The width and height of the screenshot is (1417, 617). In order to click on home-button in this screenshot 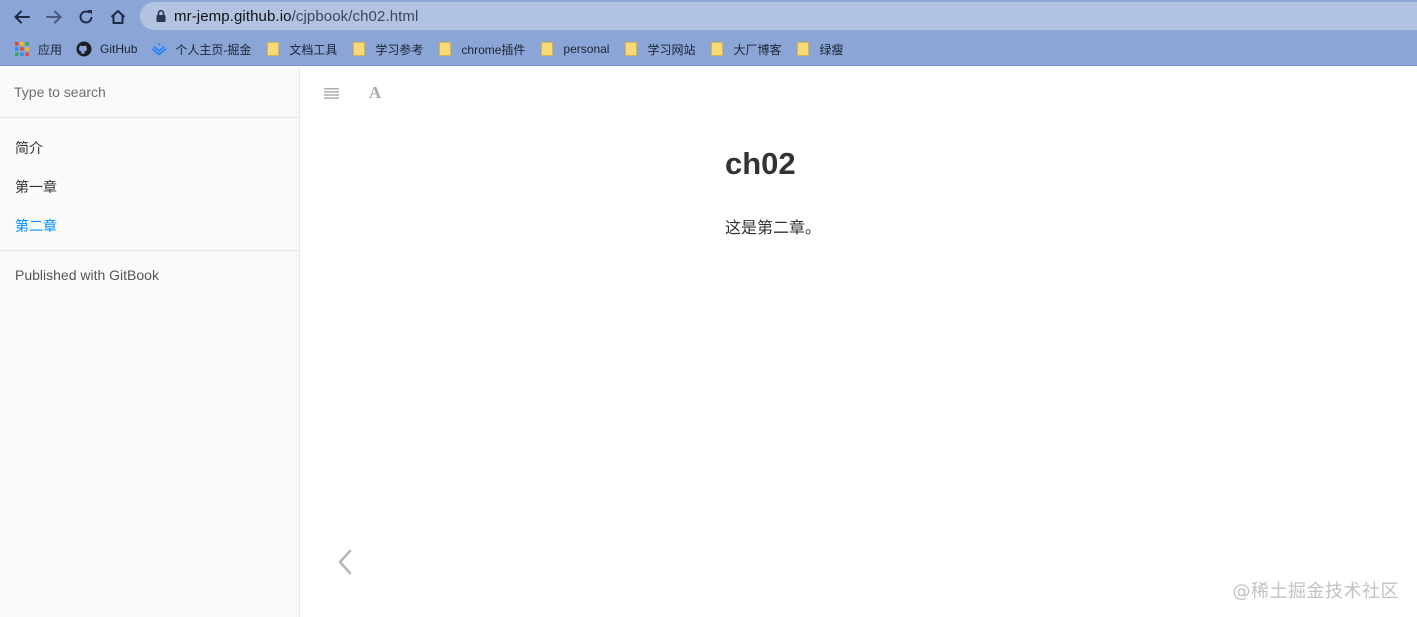, I will do `click(118, 17)`.